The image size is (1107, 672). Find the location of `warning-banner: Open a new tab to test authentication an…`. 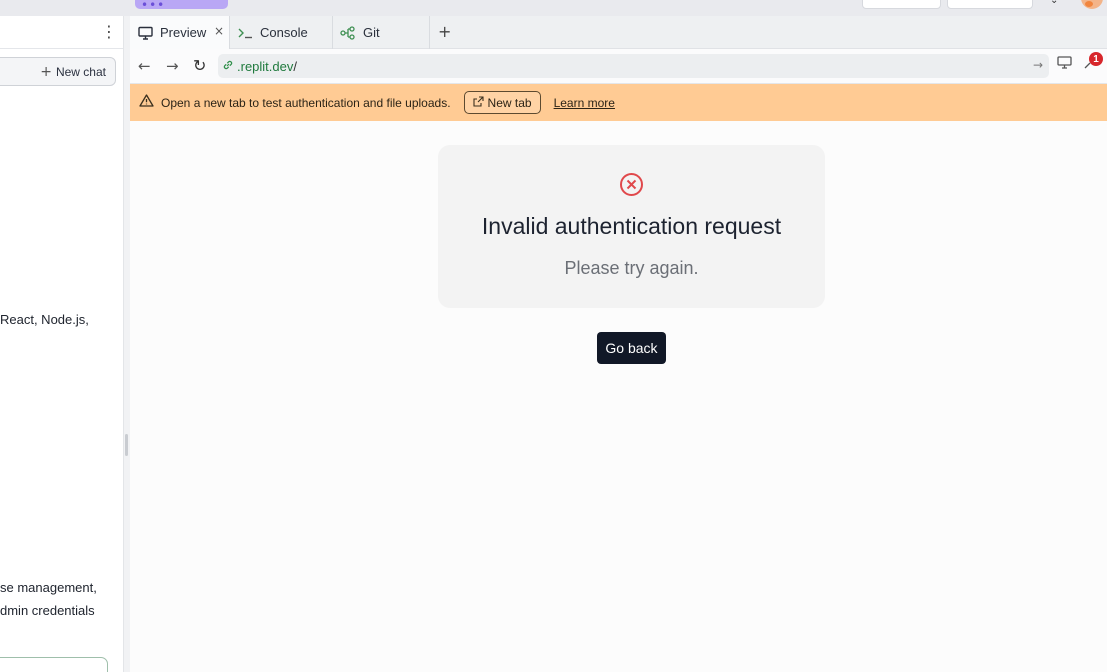

warning-banner: Open a new tab to test authentication an… is located at coordinates (618, 102).